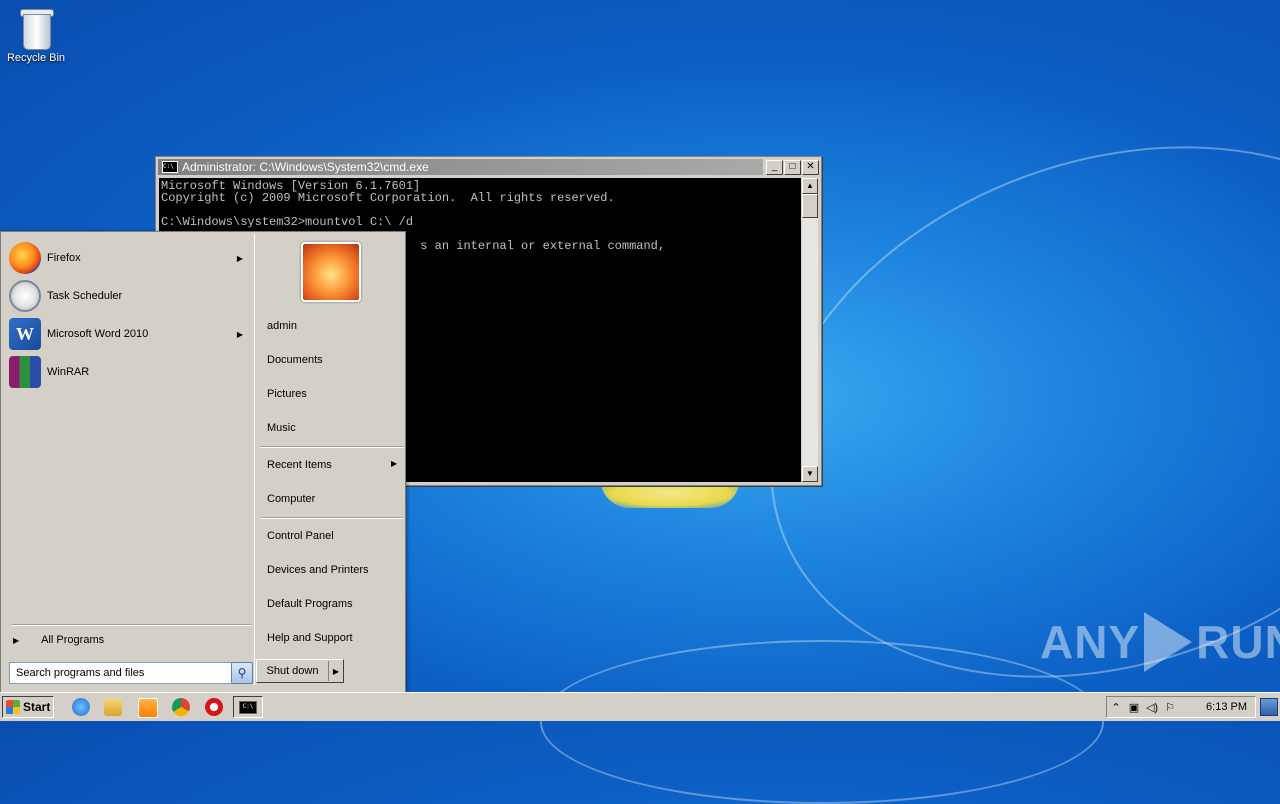 This screenshot has width=1280, height=804. What do you see at coordinates (98, 334) in the screenshot?
I see `program-label: Microsoft Word 2010` at bounding box center [98, 334].